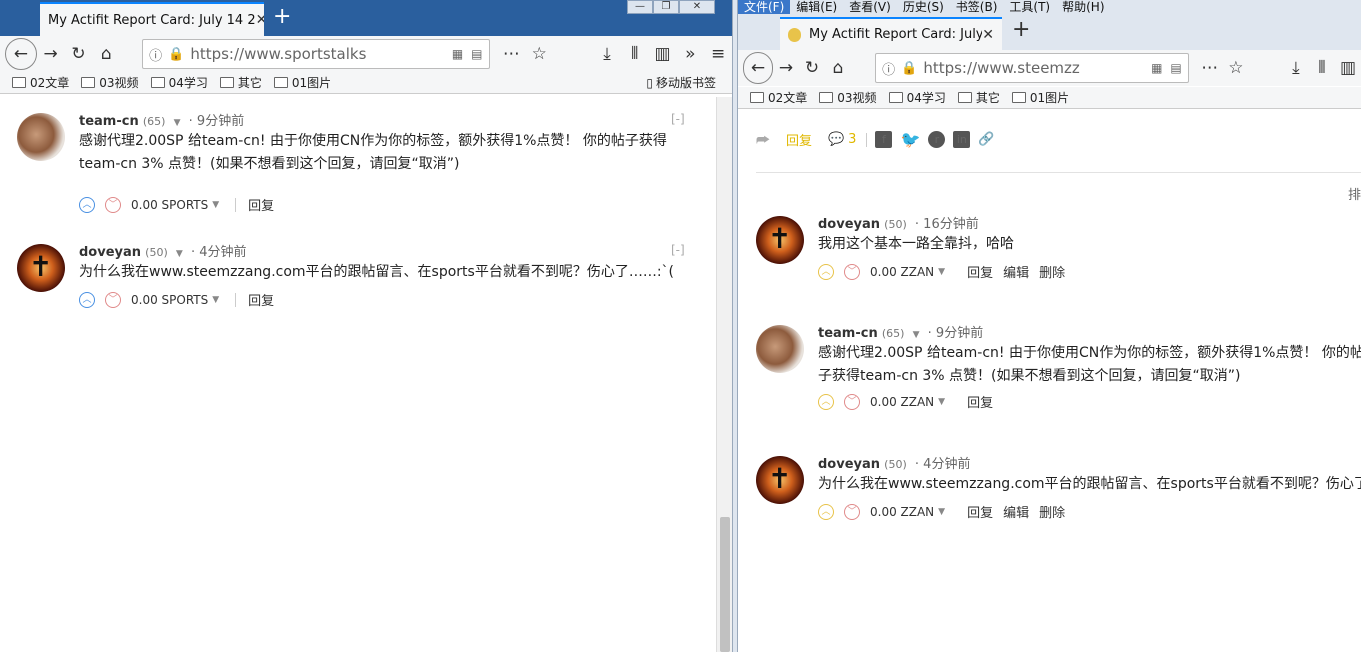  What do you see at coordinates (947, 224) in the screenshot?
I see `comment-time: · 16分钟前` at bounding box center [947, 224].